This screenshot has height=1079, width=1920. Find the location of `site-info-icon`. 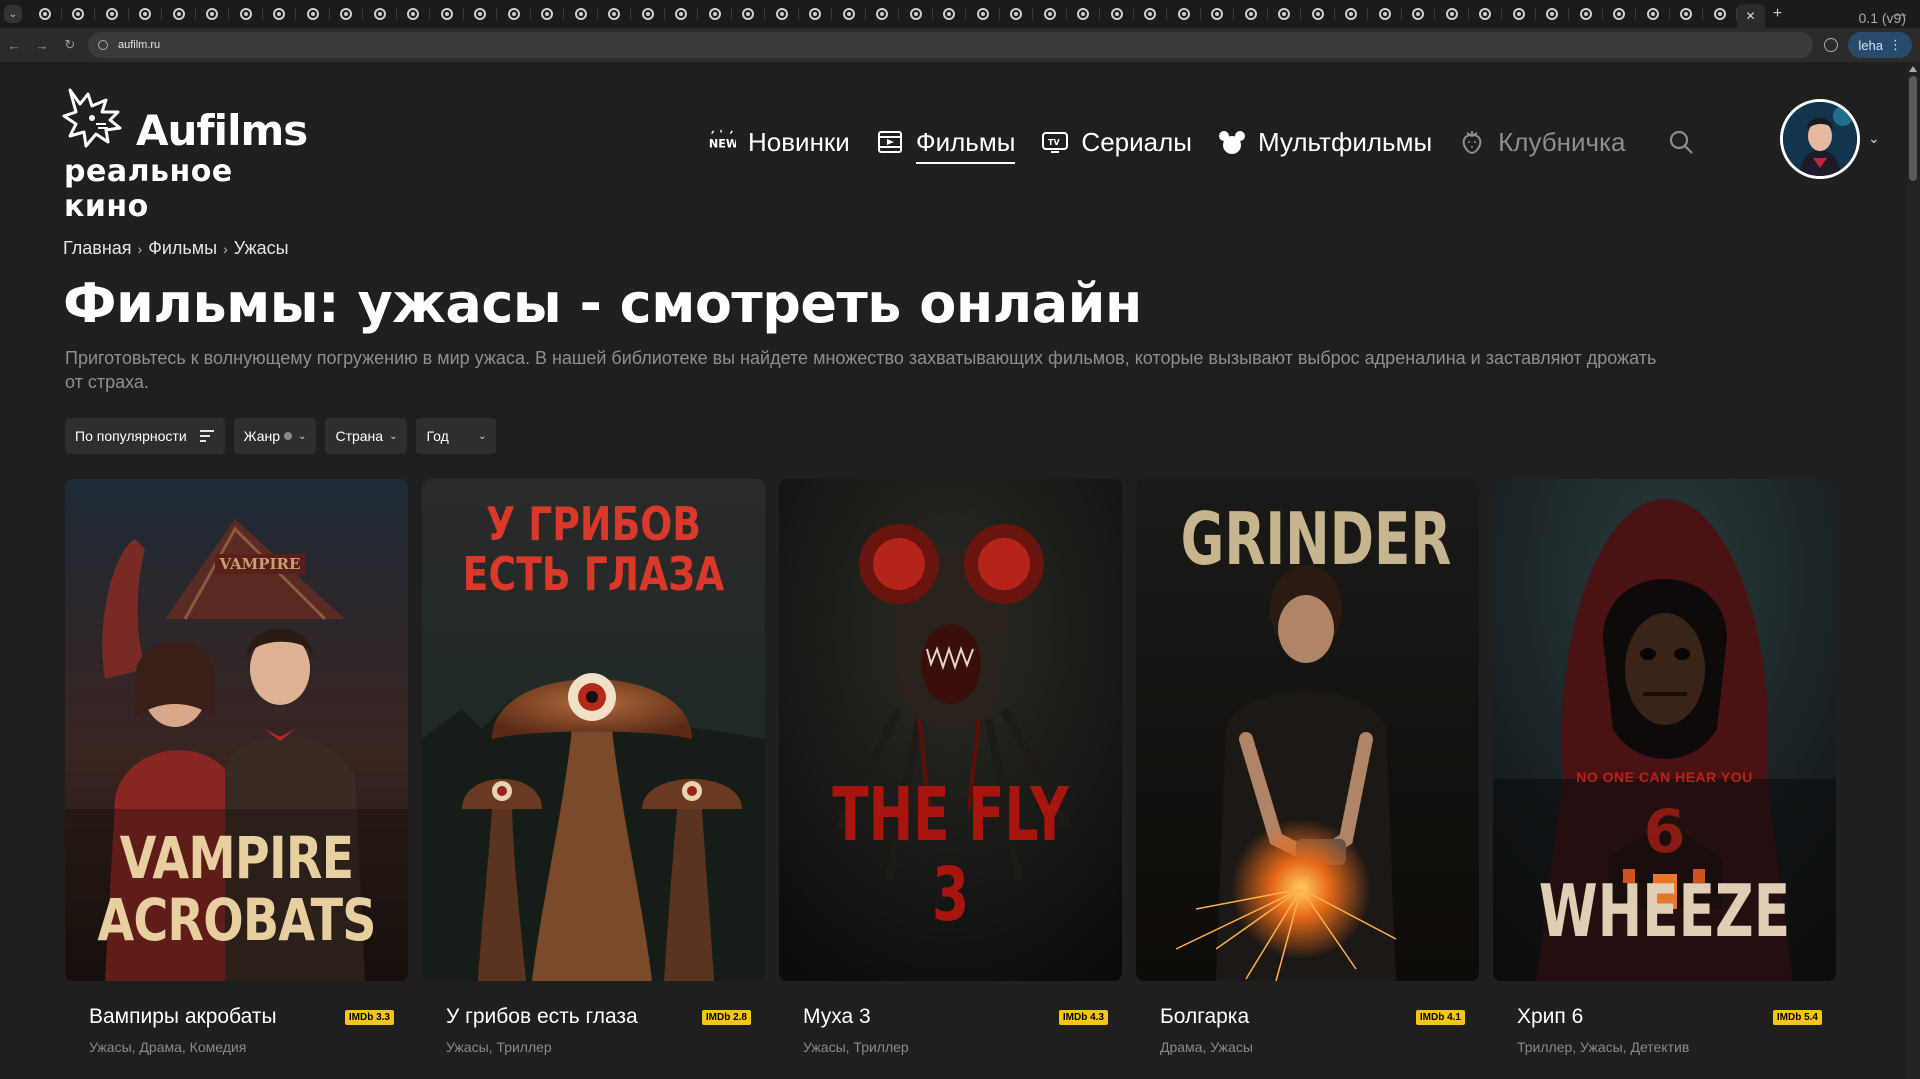

site-info-icon is located at coordinates (103, 45).